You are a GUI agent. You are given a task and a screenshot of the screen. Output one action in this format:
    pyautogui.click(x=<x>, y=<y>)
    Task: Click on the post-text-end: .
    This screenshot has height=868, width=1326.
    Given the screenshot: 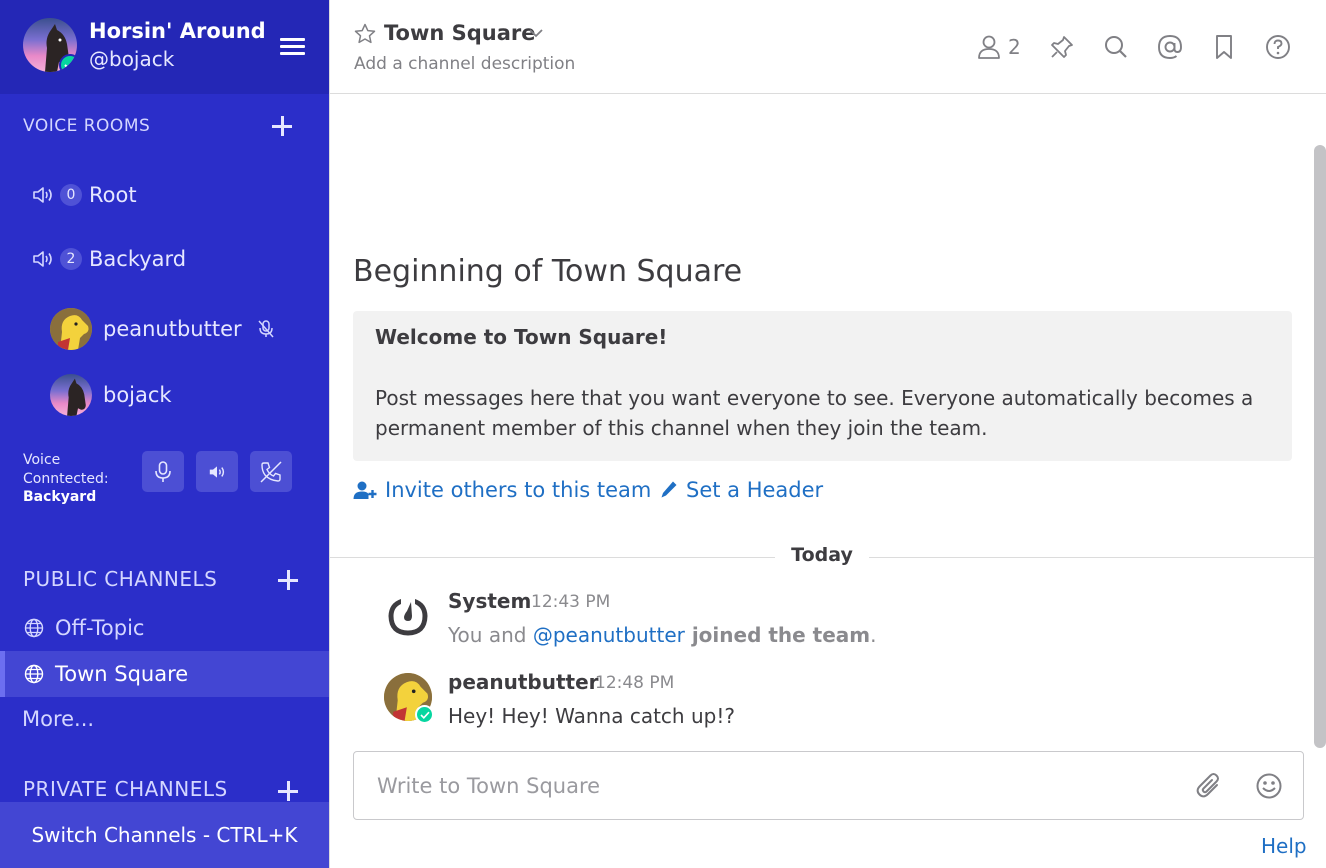 What is the action you would take?
    pyautogui.click(x=873, y=635)
    